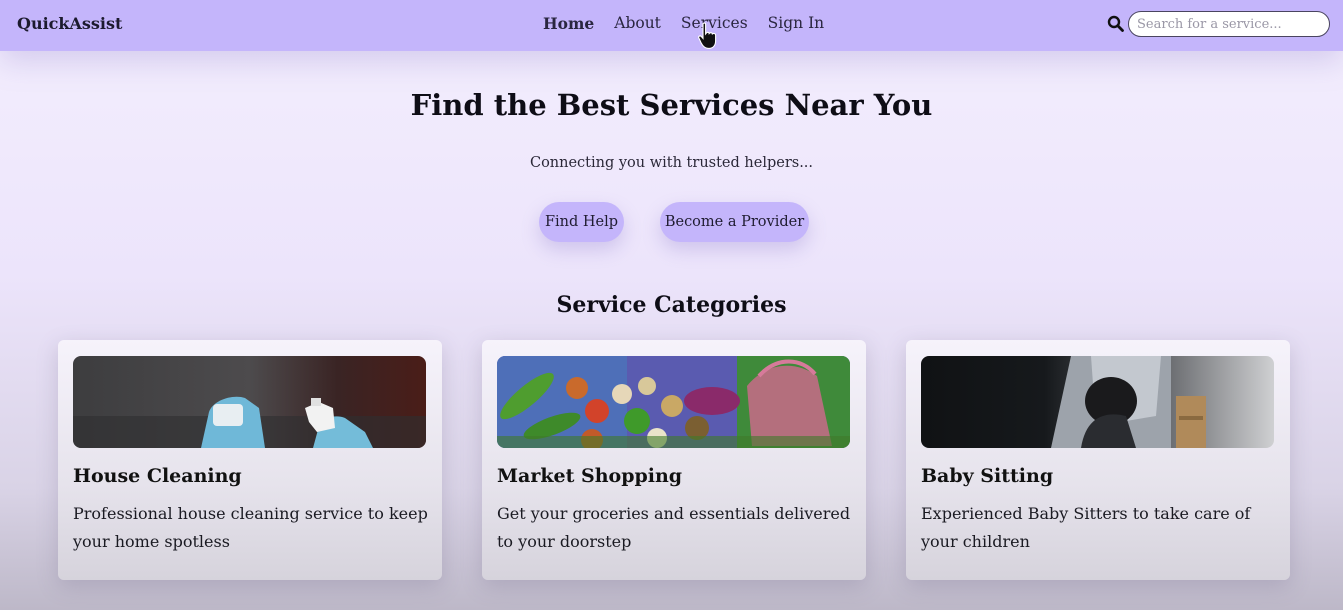  What do you see at coordinates (671, 105) in the screenshot?
I see `hero-title: Find the Best Services Near You` at bounding box center [671, 105].